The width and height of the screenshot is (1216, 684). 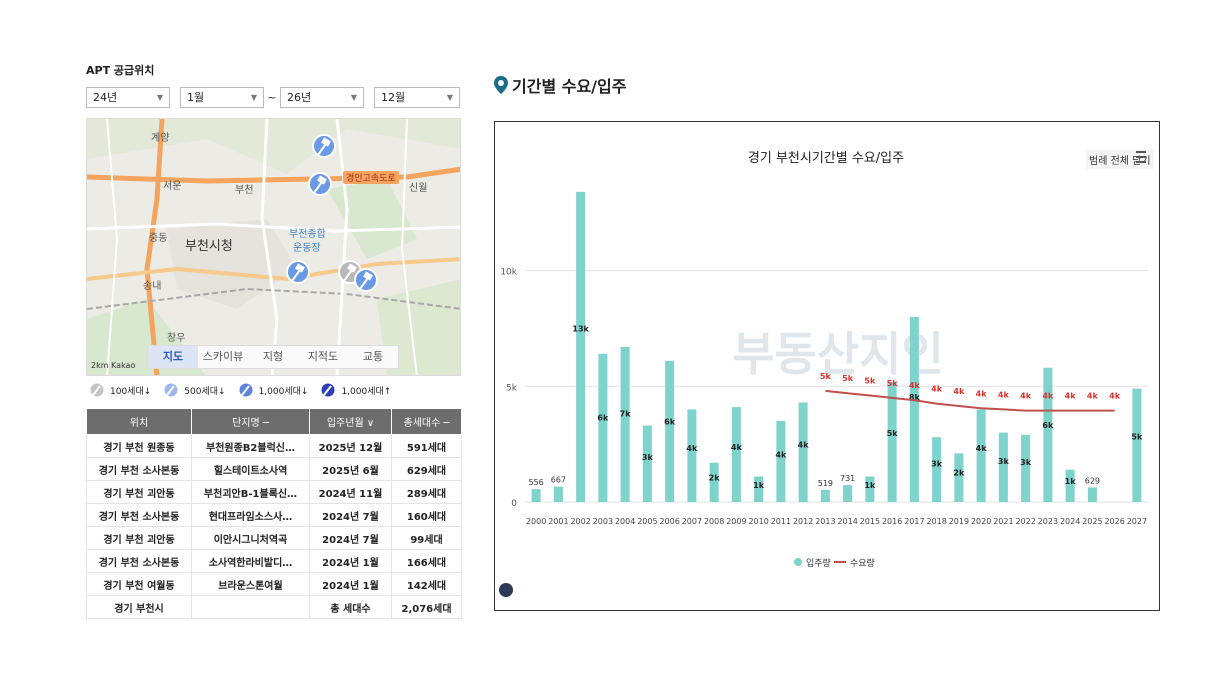 I want to click on map-background, so click(x=273, y=247).